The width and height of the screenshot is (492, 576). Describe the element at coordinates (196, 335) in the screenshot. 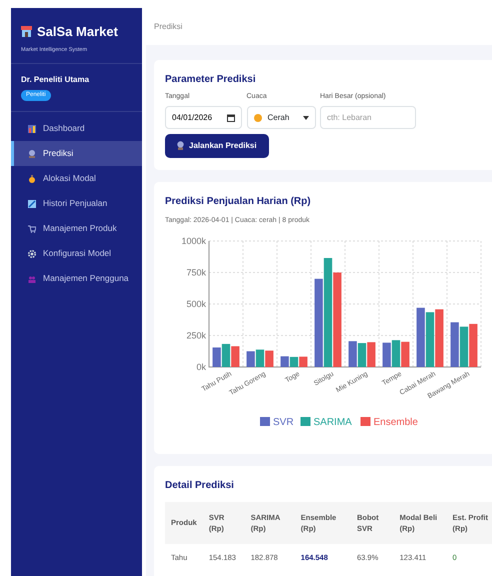

I see `axis-tick-label: 250k` at that location.